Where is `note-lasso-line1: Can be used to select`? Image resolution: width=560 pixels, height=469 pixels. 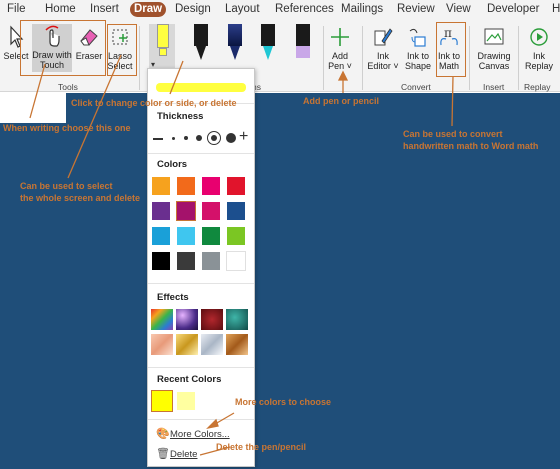
note-lasso-line1: Can be used to select is located at coordinates (66, 186).